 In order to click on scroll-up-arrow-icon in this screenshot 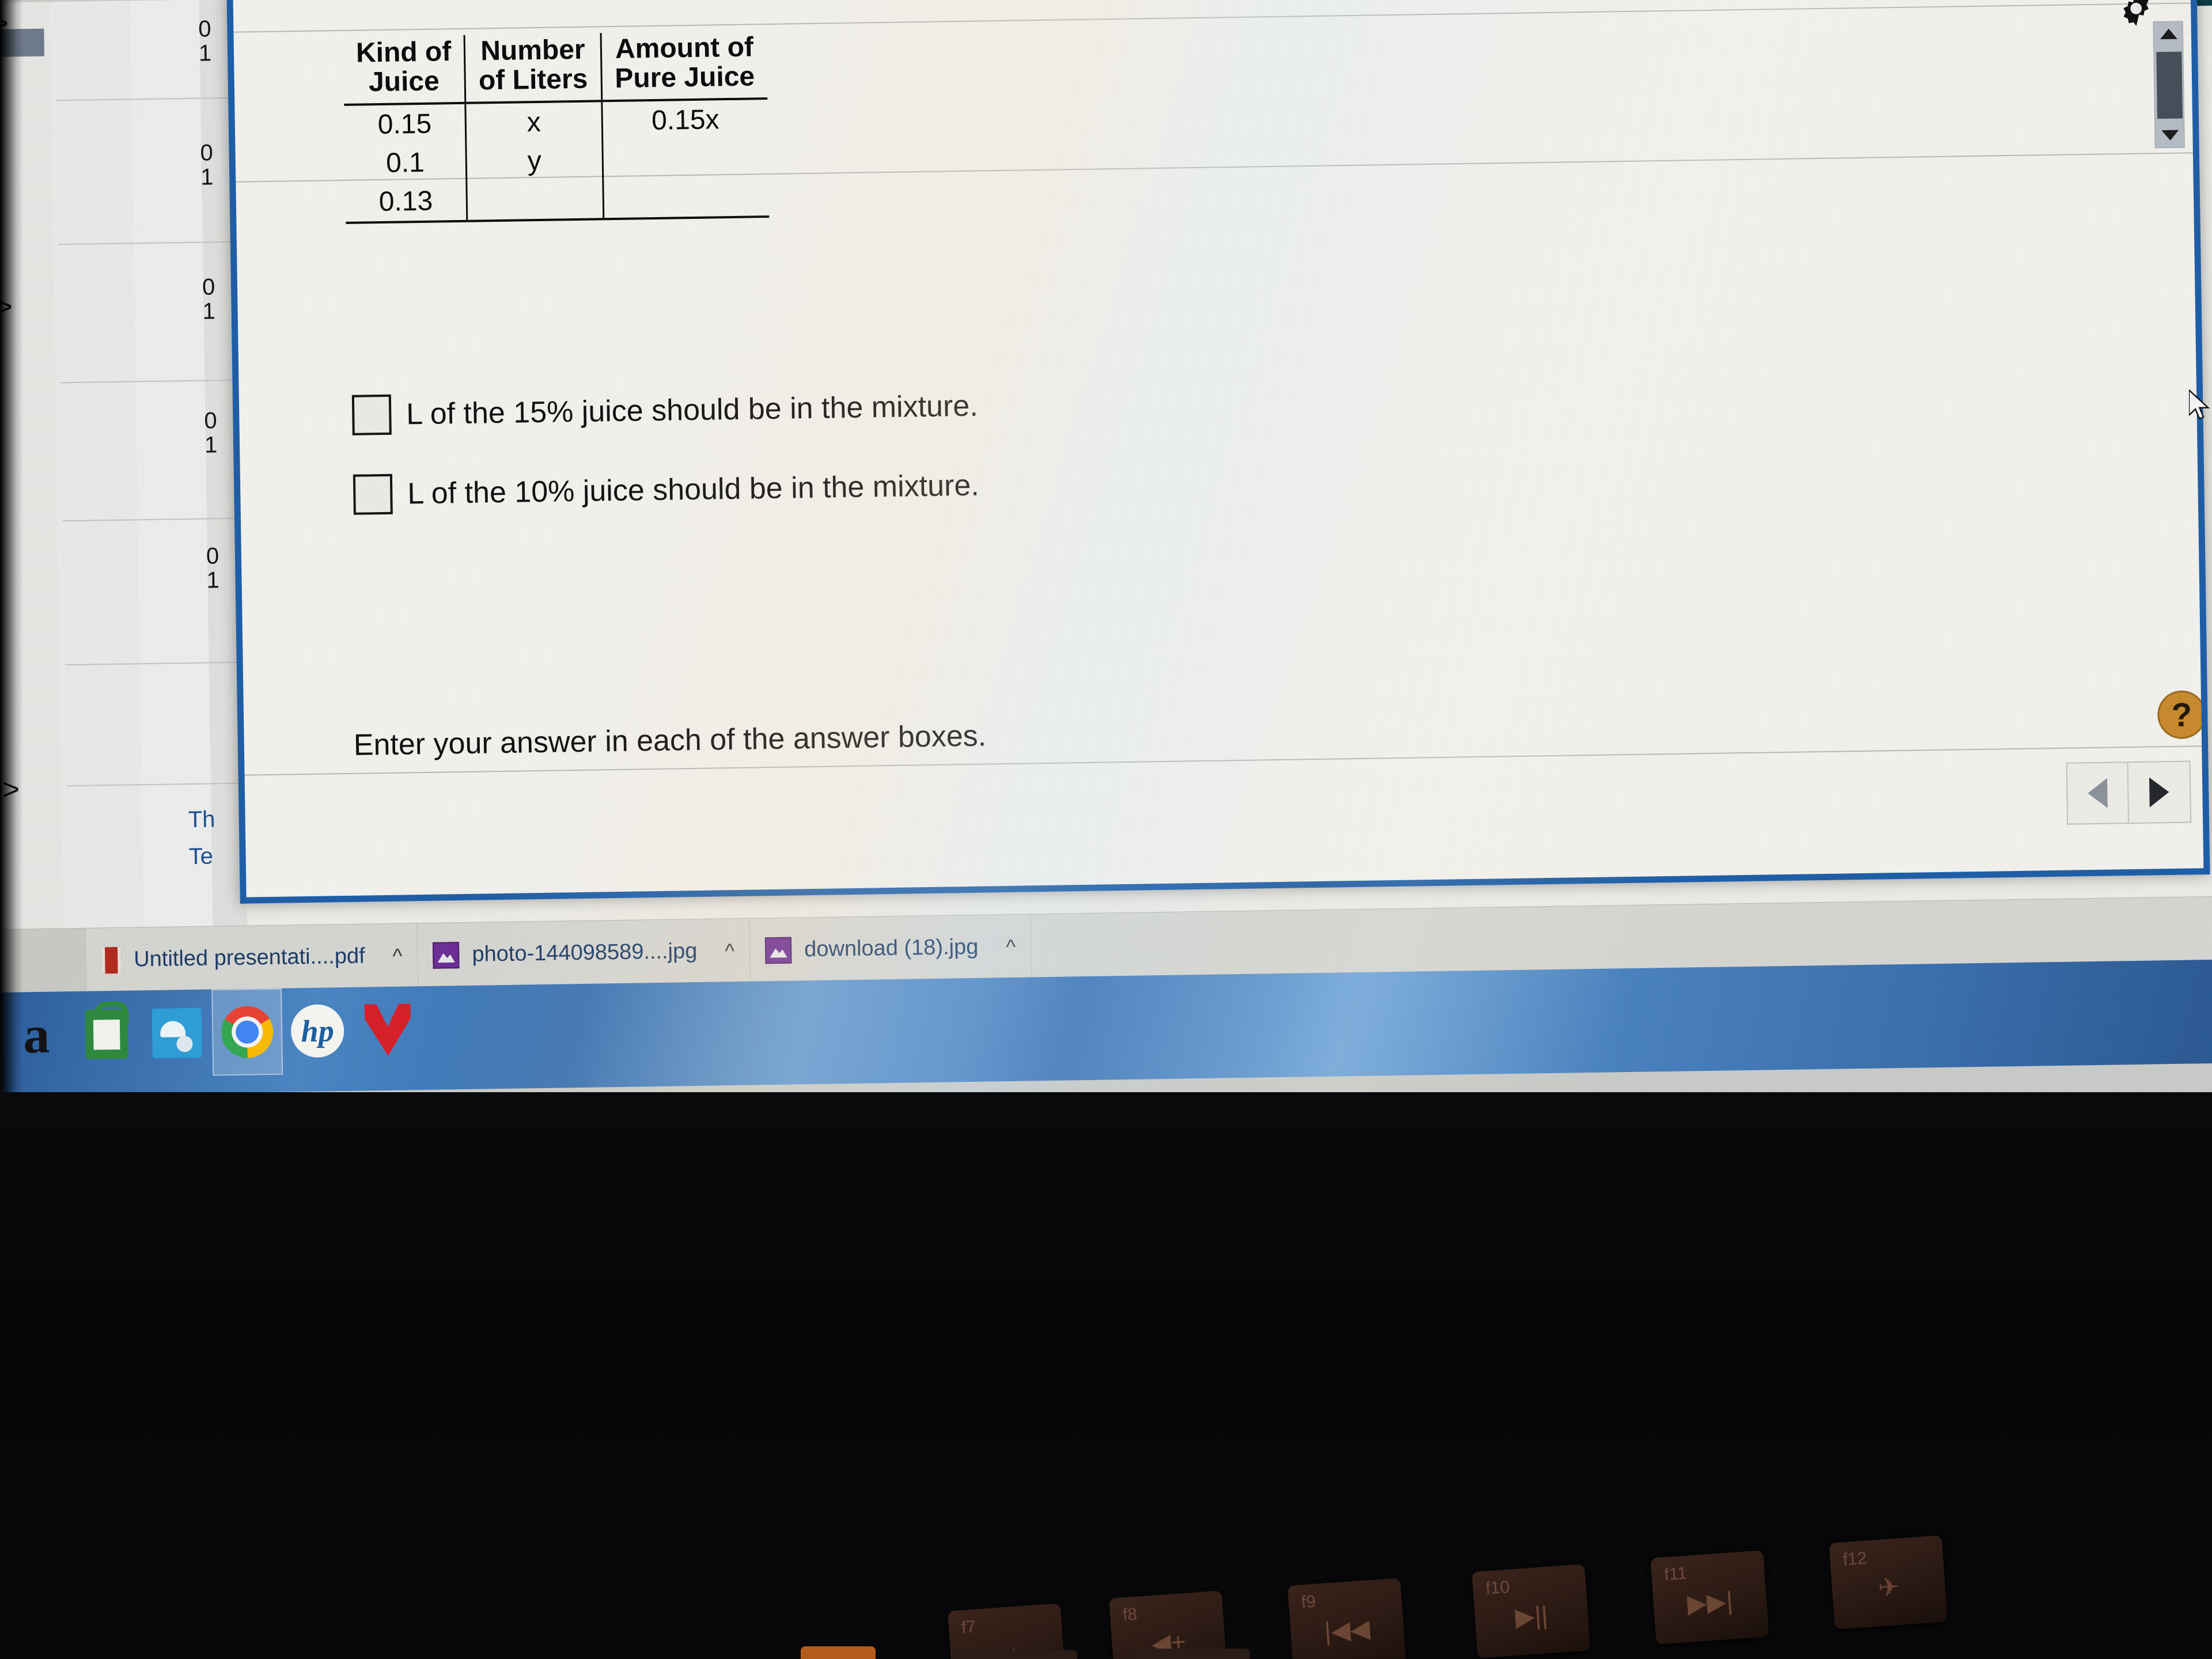, I will do `click(2169, 34)`.